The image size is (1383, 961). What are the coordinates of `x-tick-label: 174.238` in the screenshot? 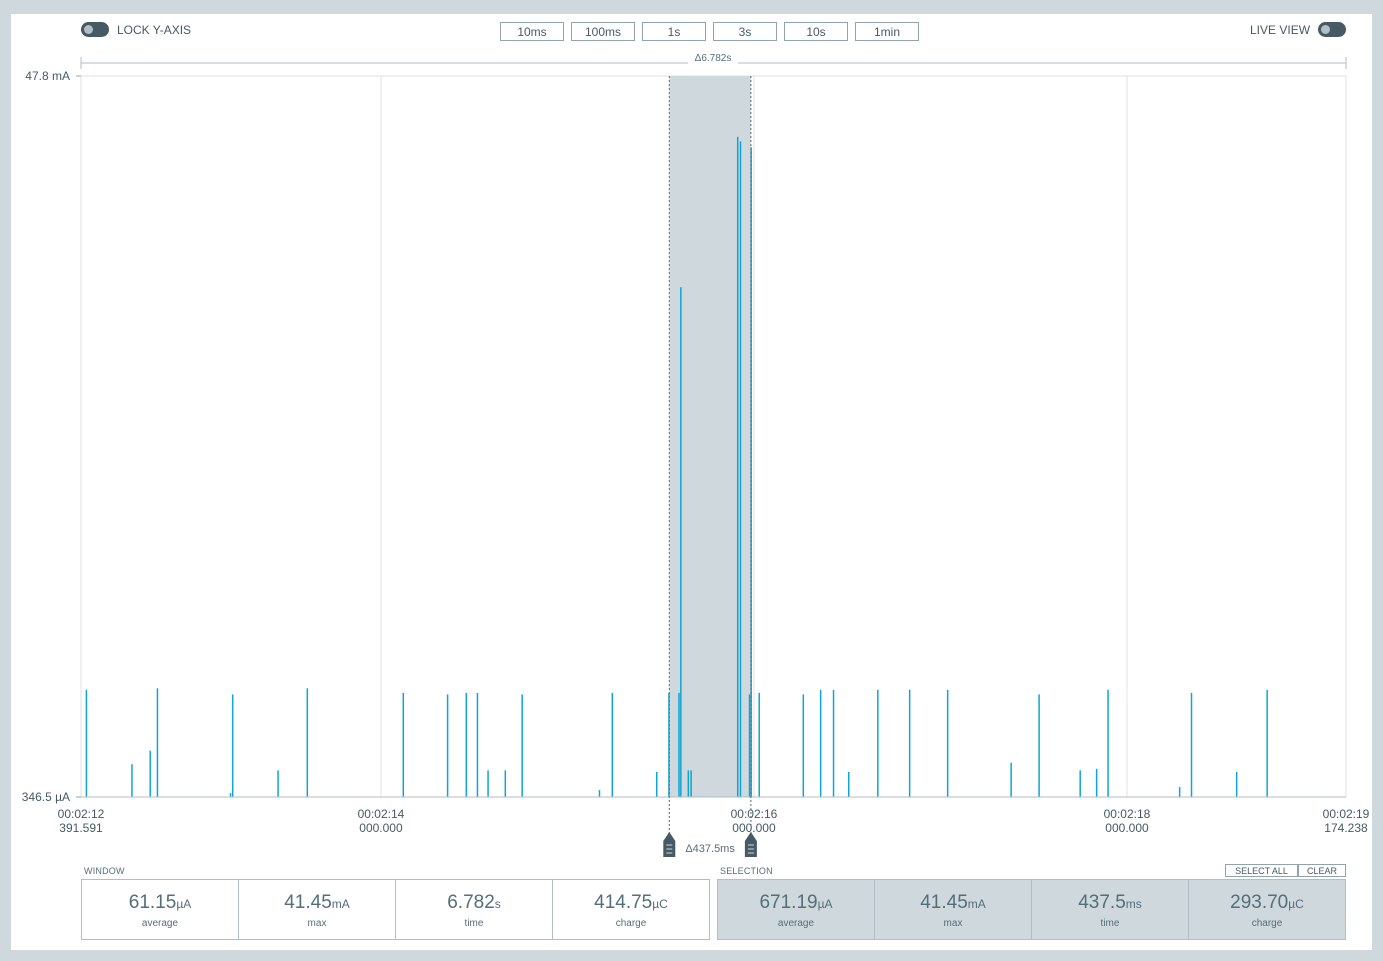 It's located at (1346, 828).